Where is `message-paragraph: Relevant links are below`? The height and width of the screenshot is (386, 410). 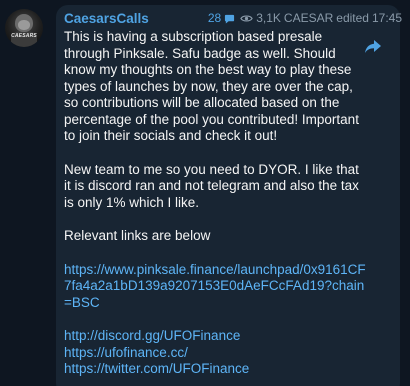
message-paragraph: Relevant links are below is located at coordinates (137, 235).